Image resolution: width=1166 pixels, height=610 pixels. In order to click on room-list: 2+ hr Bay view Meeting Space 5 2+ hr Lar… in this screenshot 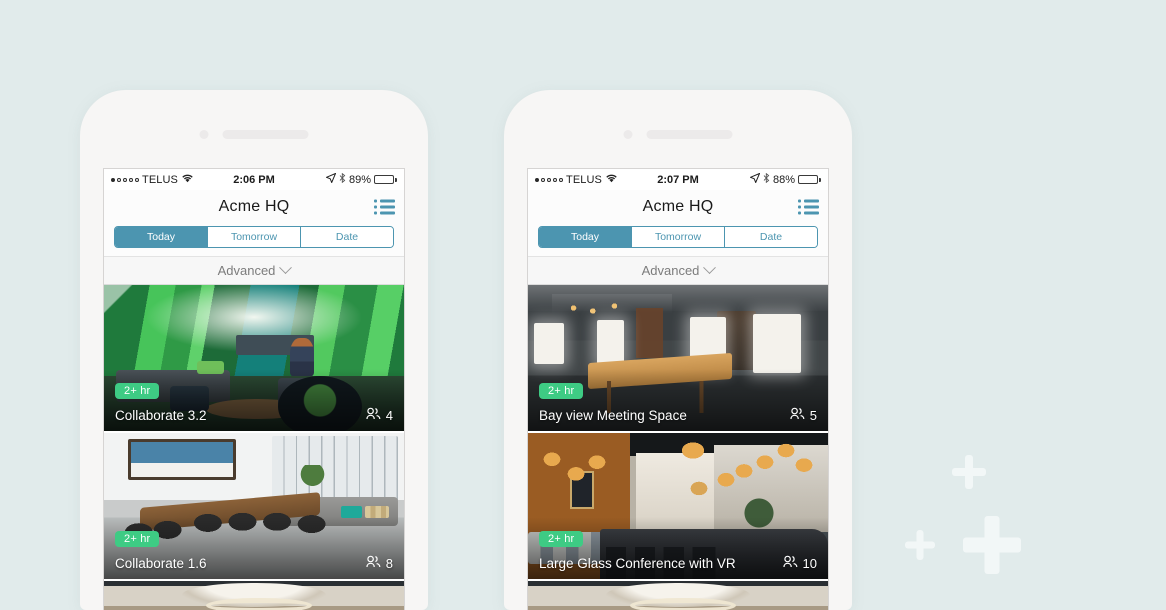, I will do `click(678, 447)`.